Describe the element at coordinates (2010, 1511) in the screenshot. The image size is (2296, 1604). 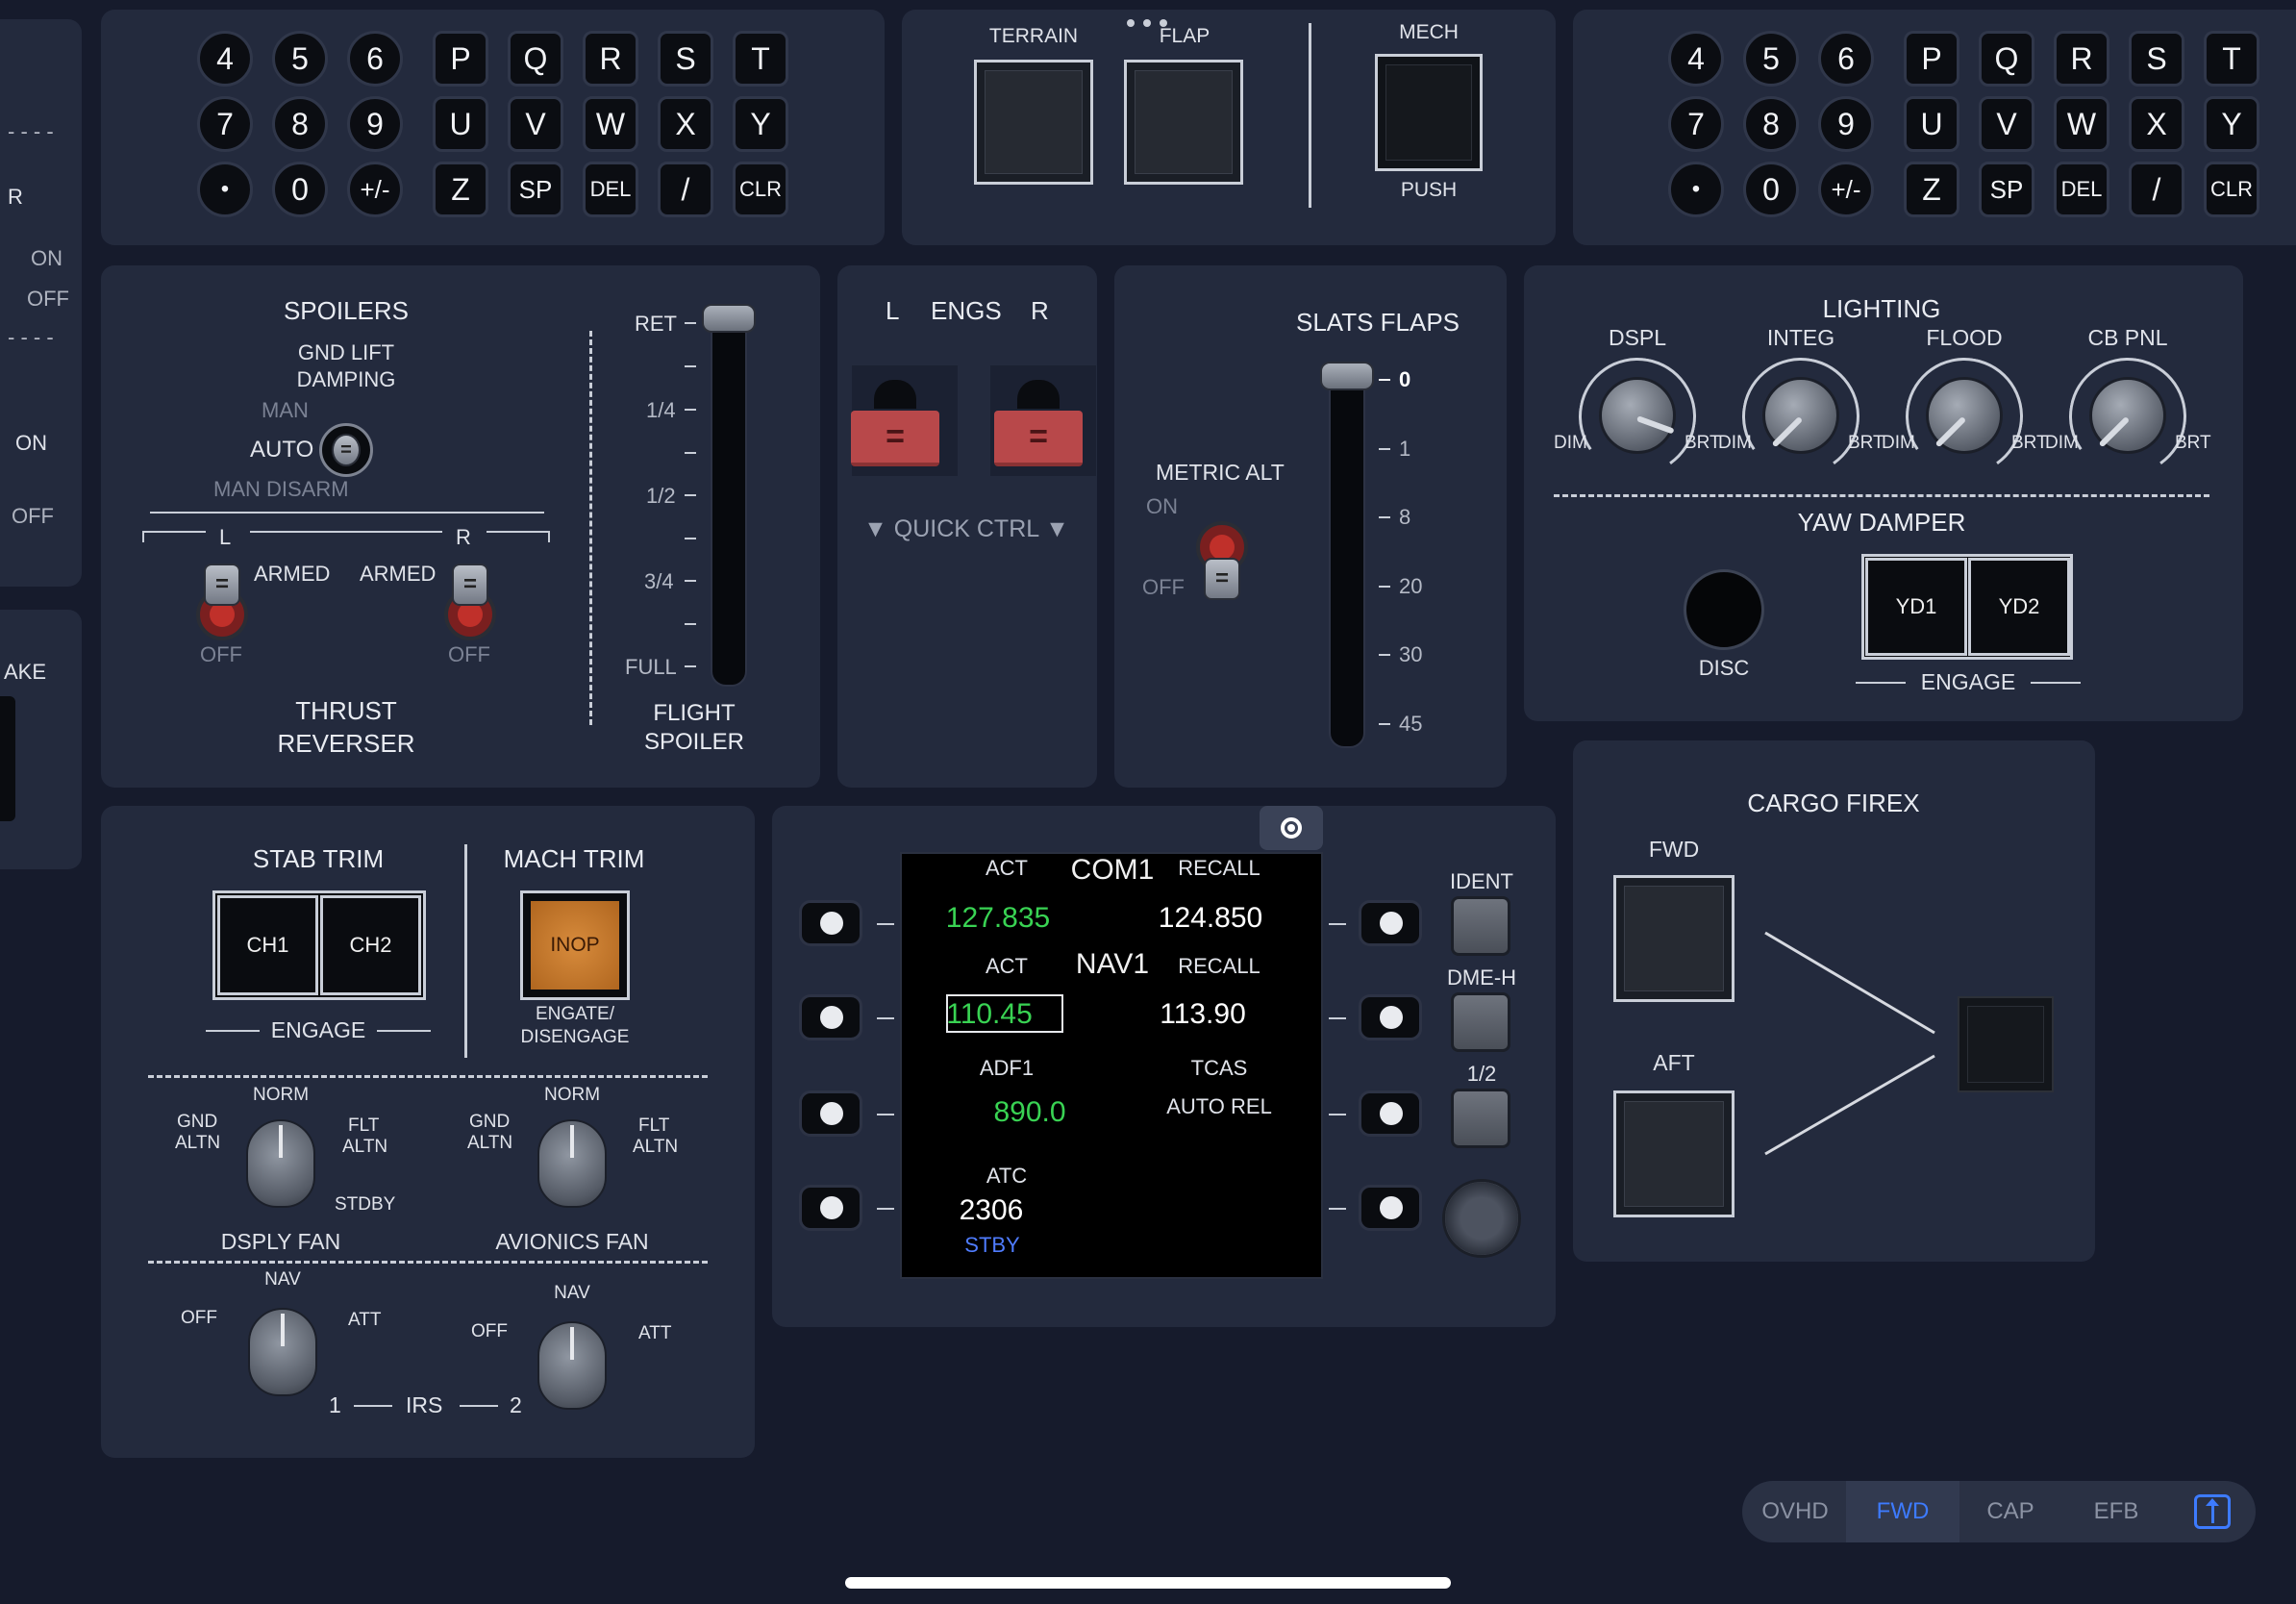
I see `tab-cap: CAP` at that location.